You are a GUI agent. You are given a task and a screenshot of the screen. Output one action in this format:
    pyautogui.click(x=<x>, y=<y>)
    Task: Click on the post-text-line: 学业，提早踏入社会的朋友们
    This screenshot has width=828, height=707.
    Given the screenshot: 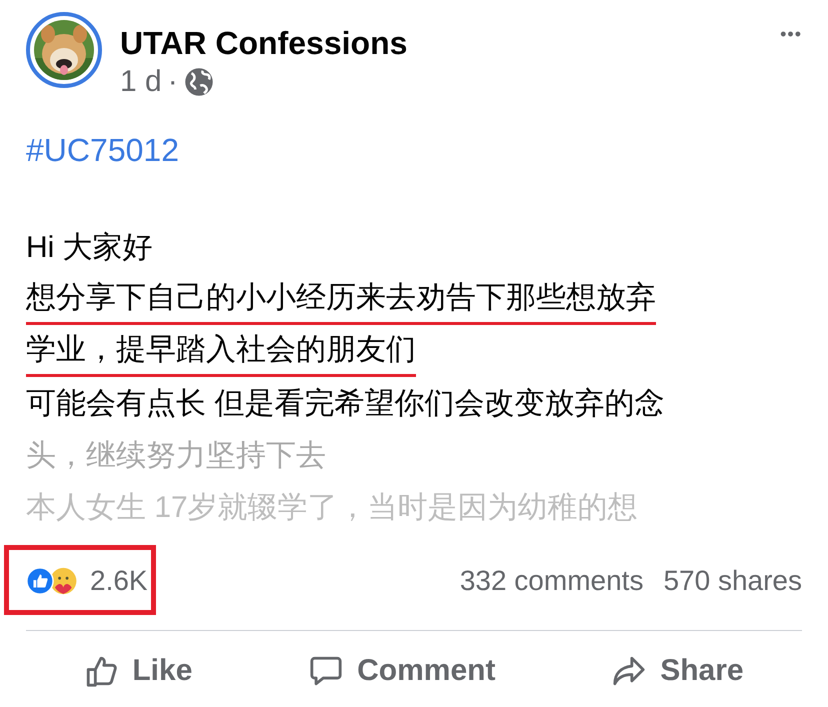 What is the action you would take?
    pyautogui.click(x=221, y=351)
    